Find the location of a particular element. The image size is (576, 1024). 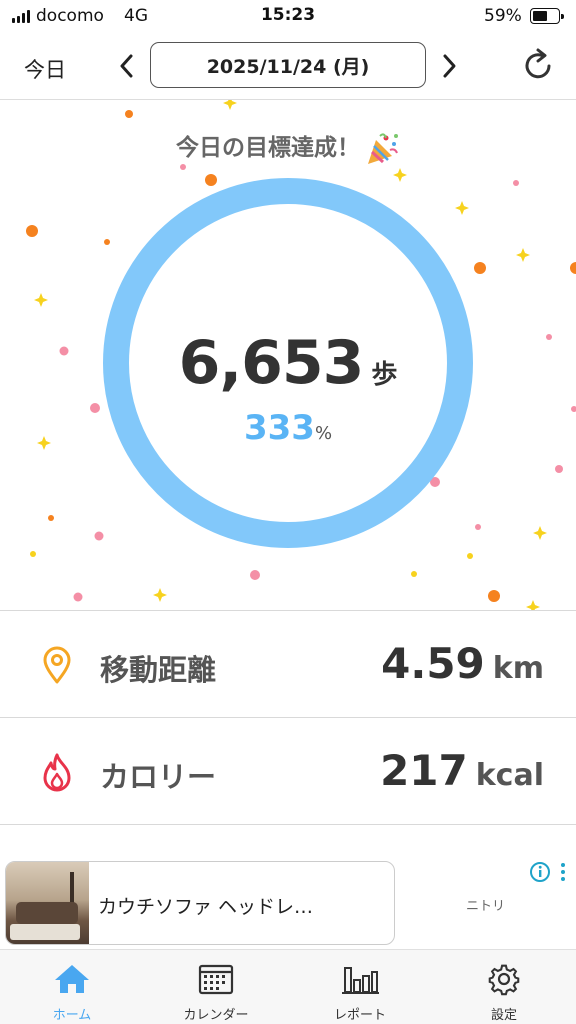

distance-row: 移動距離 4.59 km is located at coordinates (288, 663).